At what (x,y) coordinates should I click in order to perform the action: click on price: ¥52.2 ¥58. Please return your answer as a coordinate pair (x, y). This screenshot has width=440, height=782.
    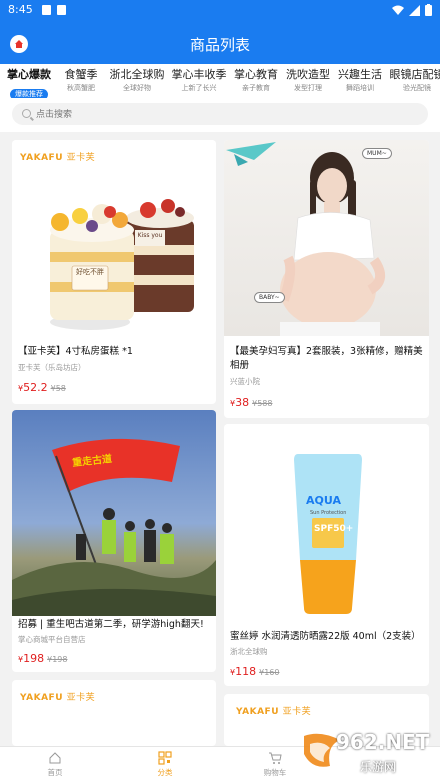
    Looking at the image, I should click on (42, 387).